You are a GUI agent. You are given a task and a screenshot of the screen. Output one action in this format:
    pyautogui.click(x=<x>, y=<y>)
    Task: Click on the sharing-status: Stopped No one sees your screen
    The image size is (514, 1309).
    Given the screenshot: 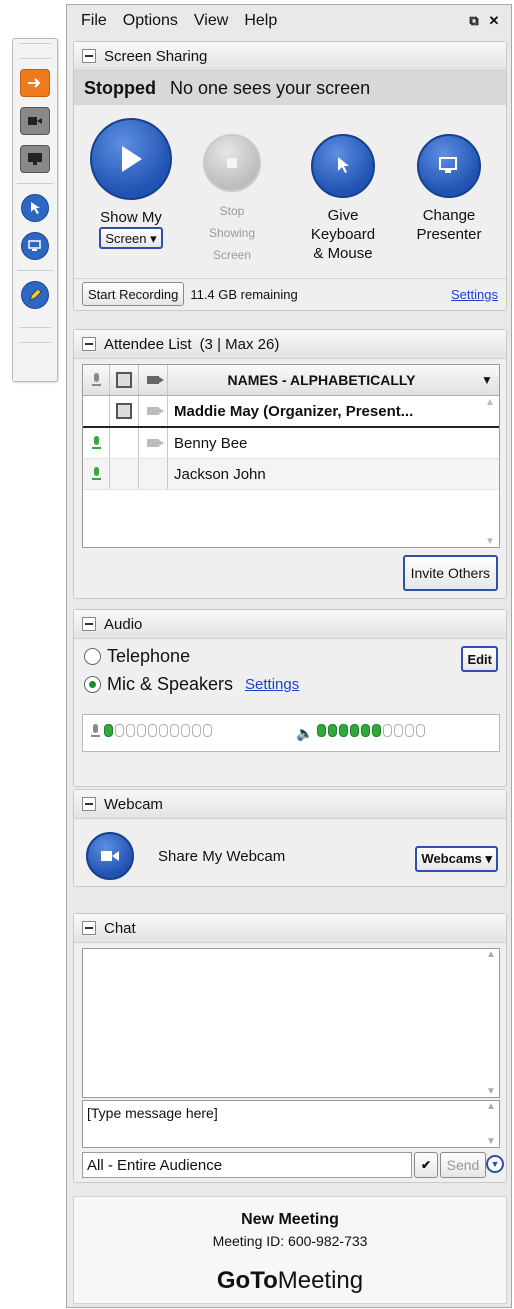 What is the action you would take?
    pyautogui.click(x=290, y=88)
    